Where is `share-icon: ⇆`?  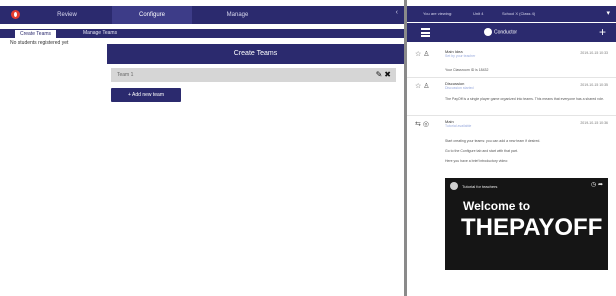
share-icon: ⇆ is located at coordinates (418, 124).